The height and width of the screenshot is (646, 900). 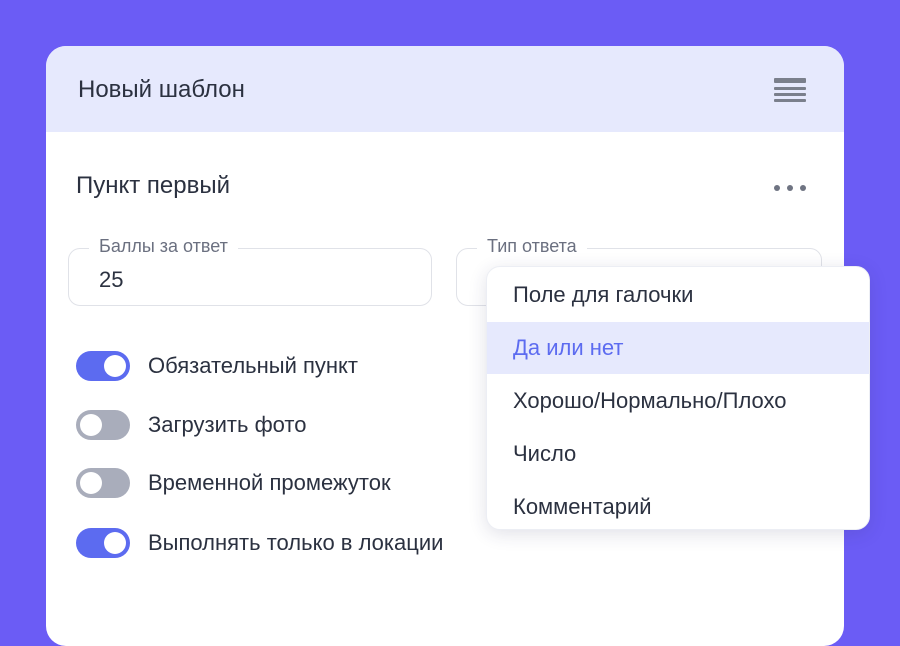 I want to click on toggle-row-photo: Загрузить фото, so click(x=191, y=425).